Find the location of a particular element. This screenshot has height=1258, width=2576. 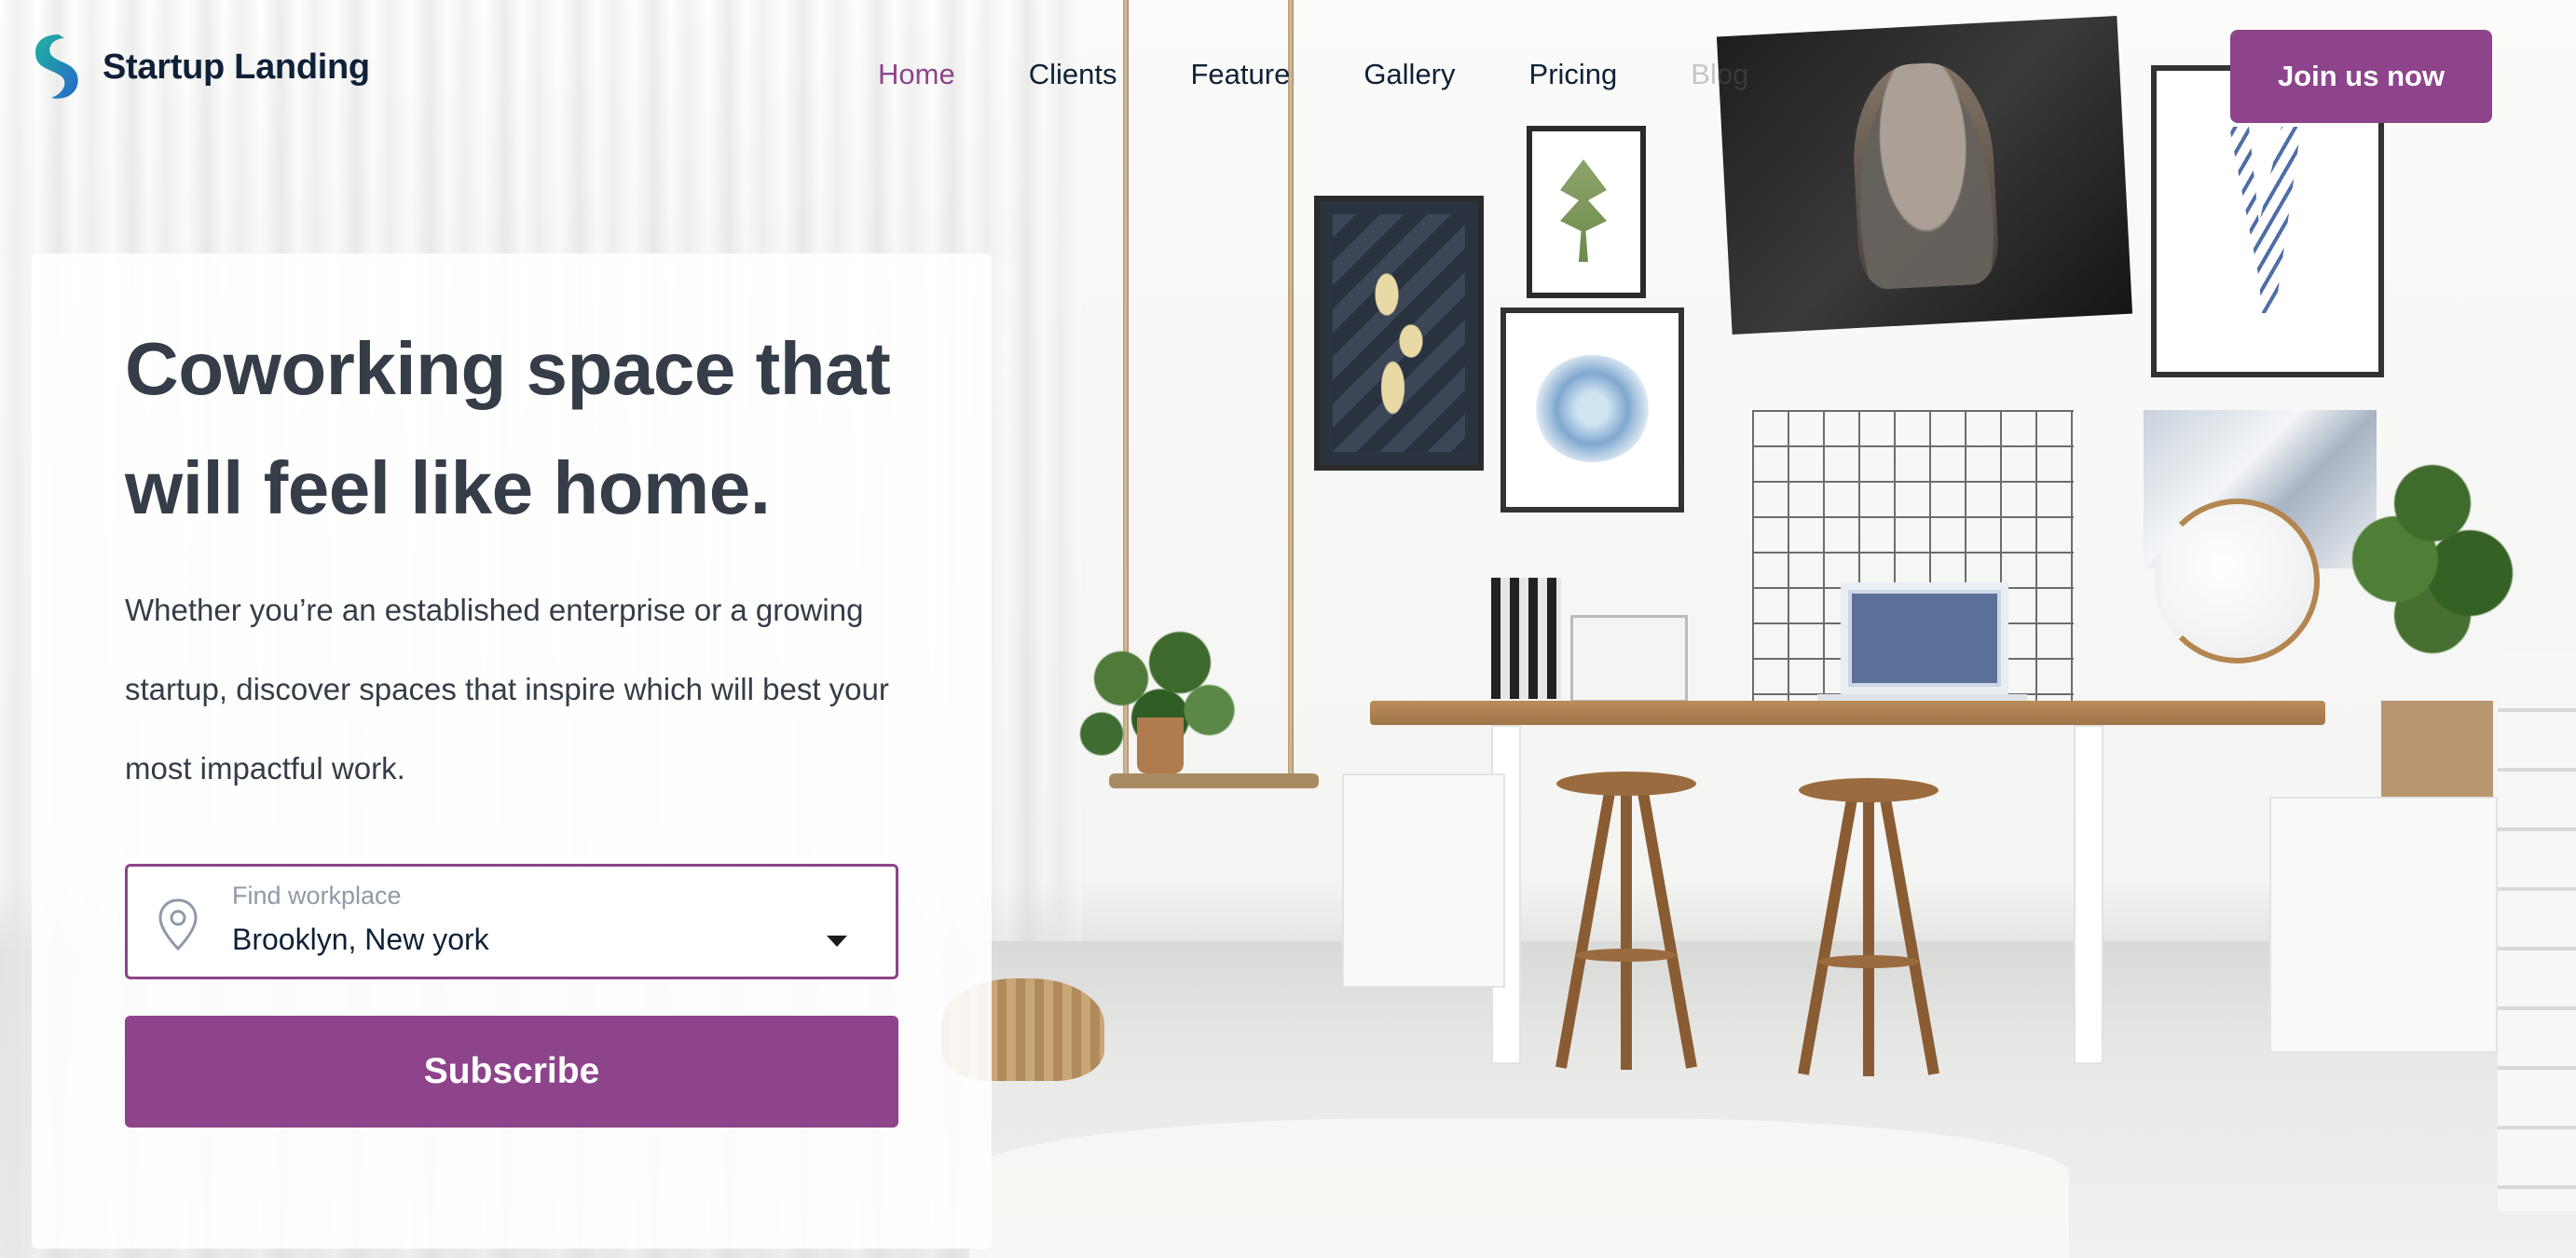

find-workplace-value: Brooklyn, New york is located at coordinates (360, 939).